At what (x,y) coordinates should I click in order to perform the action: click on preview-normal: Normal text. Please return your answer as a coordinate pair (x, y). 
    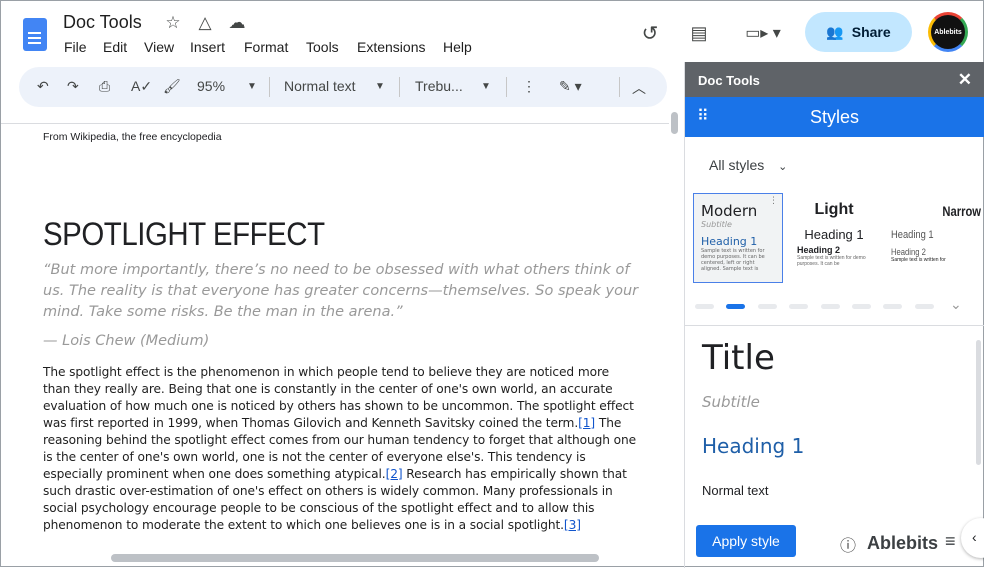
    Looking at the image, I should click on (735, 490).